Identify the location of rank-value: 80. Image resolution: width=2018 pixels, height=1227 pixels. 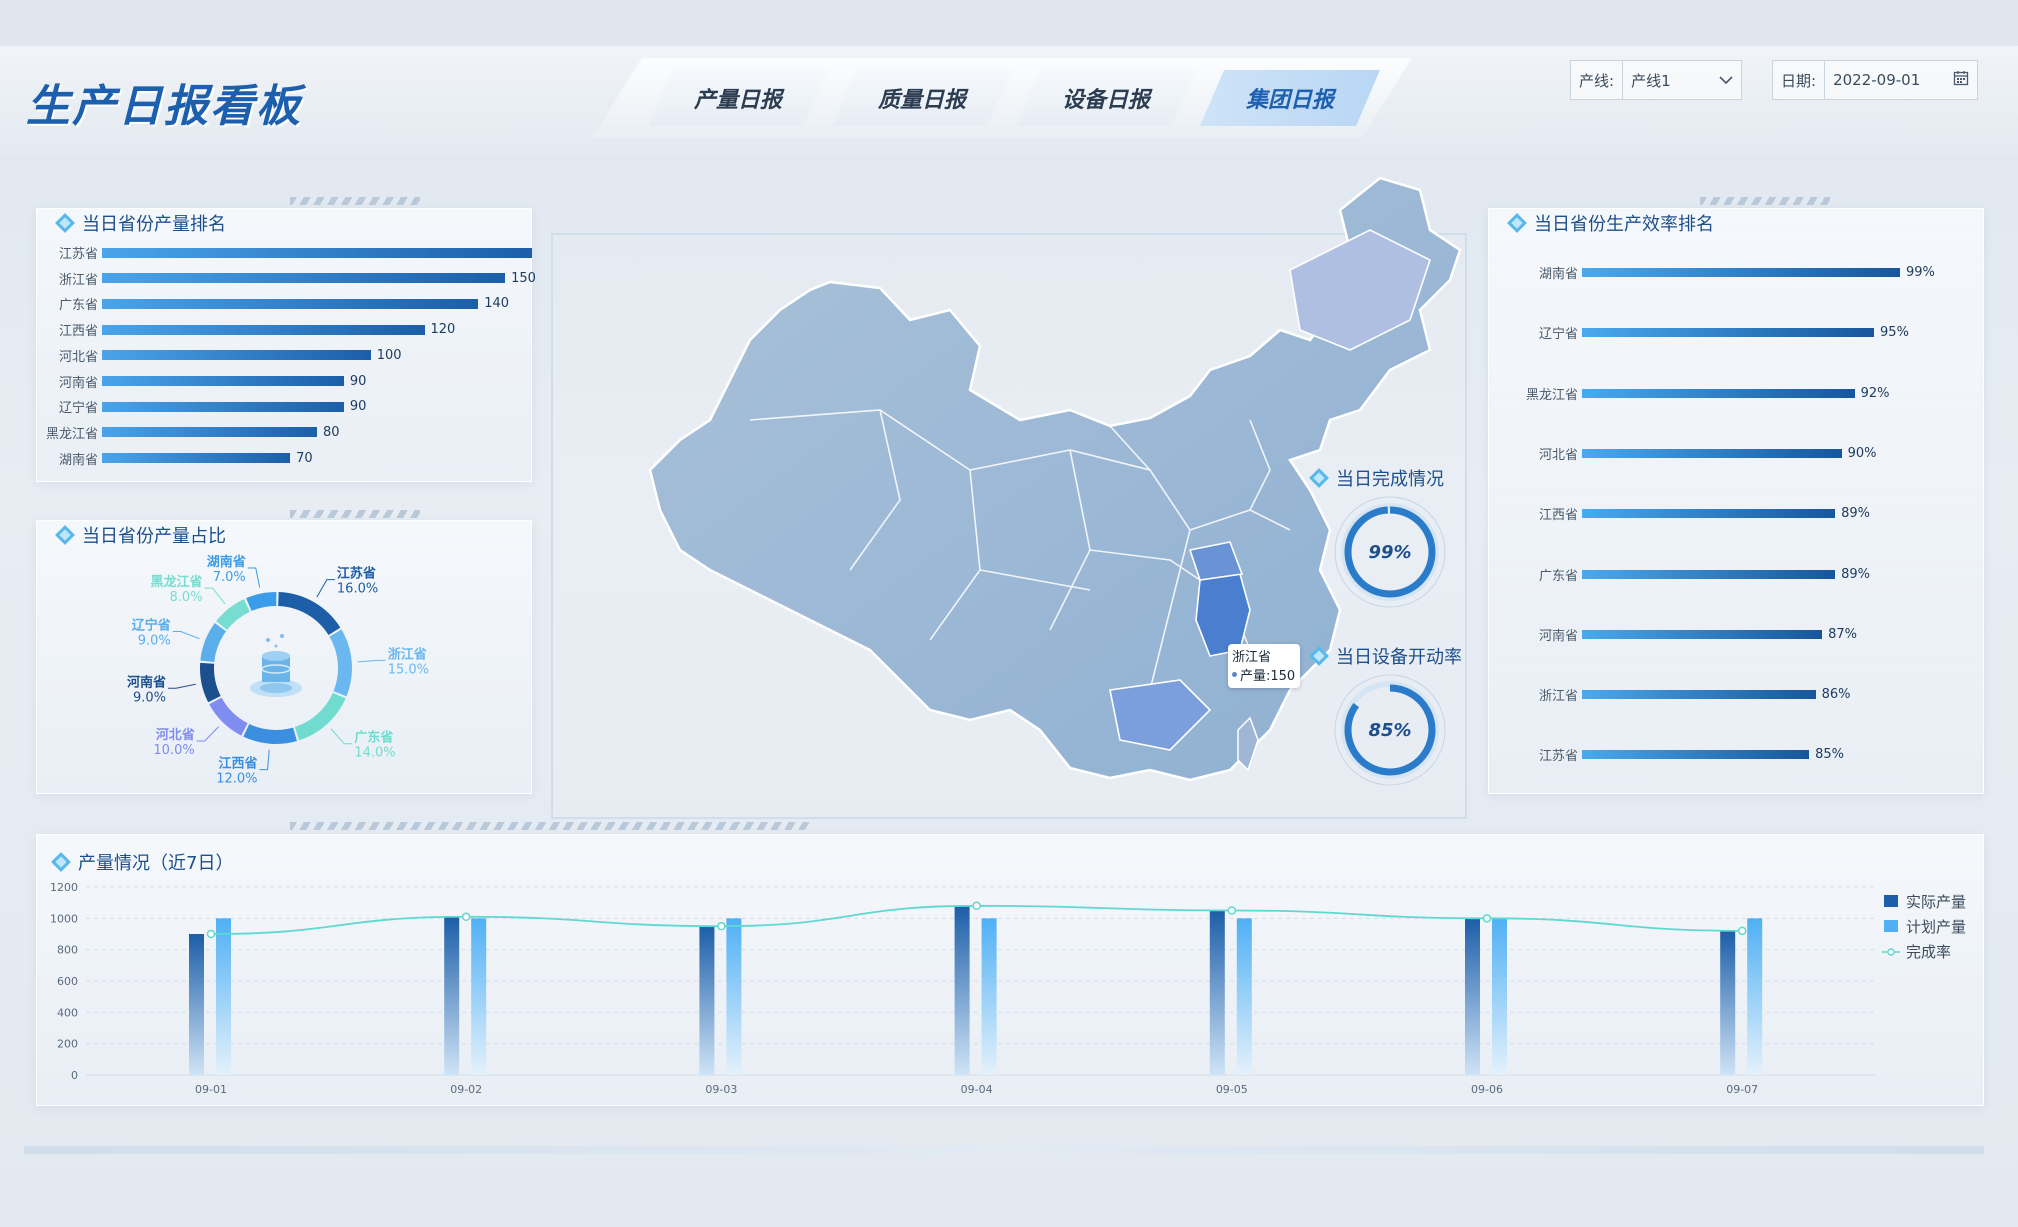
(331, 432).